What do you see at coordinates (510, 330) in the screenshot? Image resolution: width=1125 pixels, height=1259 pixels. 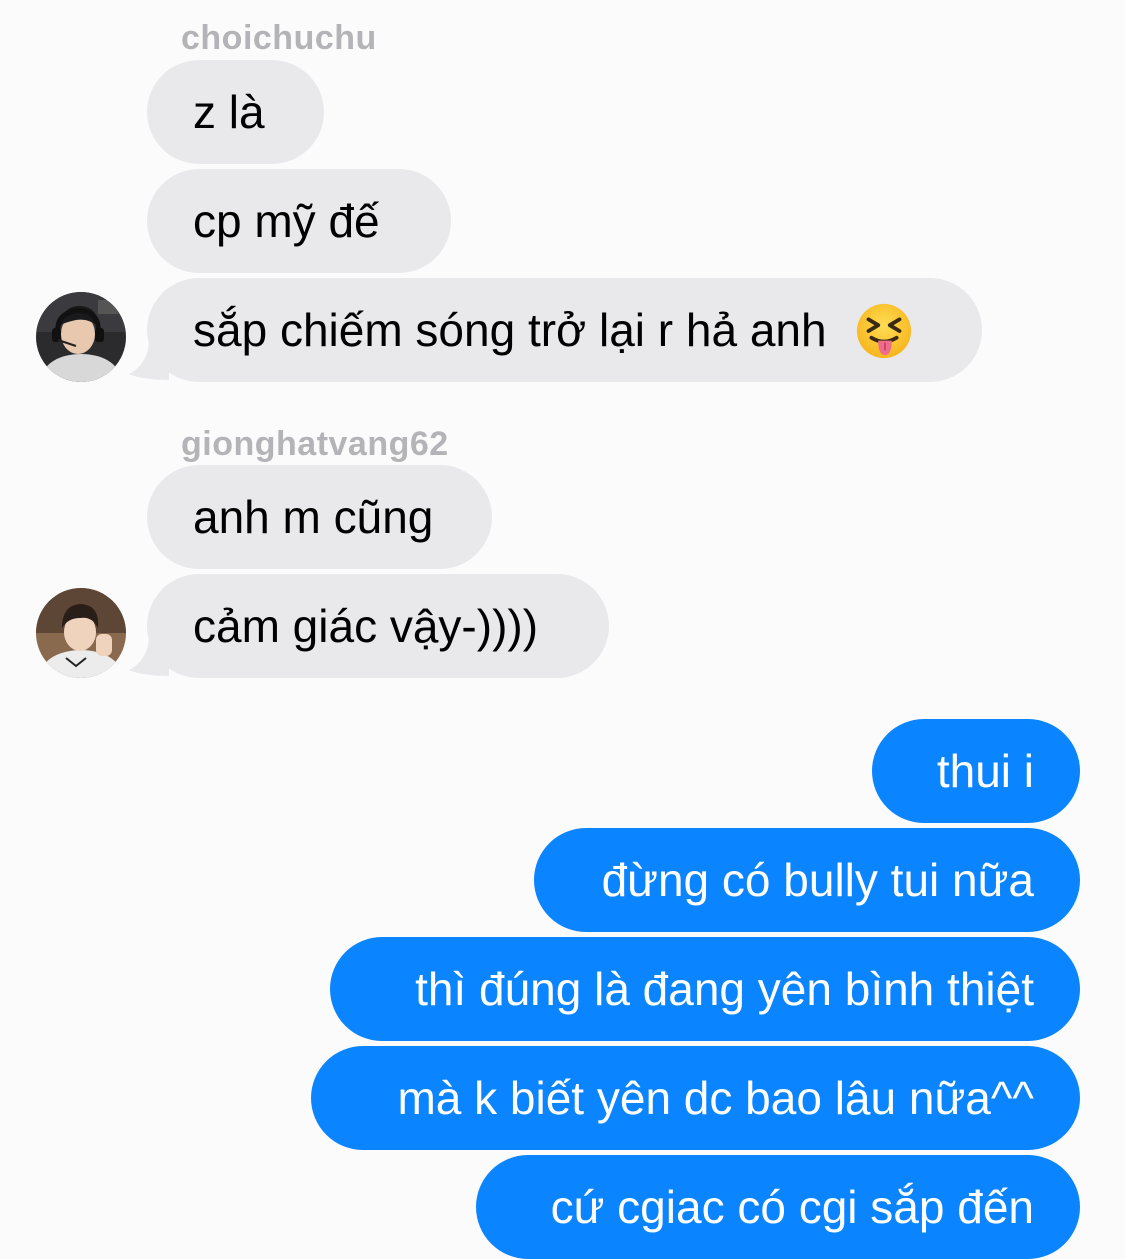 I see `message-text: sắp chiếm sóng trở lại r hả anh` at bounding box center [510, 330].